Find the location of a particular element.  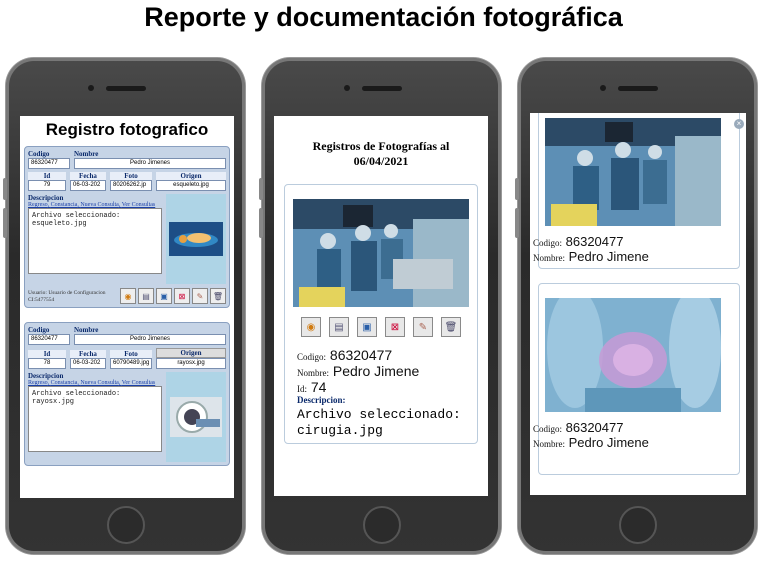

id-field: 79 is located at coordinates (47, 185).